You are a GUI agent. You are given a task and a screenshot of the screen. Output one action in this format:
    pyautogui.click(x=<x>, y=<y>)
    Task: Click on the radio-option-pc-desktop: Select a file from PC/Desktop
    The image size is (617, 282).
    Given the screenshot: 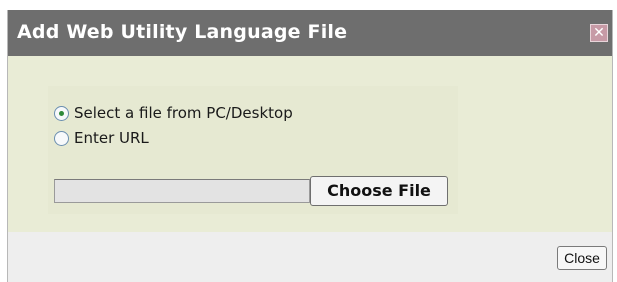 What is the action you would take?
    pyautogui.click(x=173, y=113)
    